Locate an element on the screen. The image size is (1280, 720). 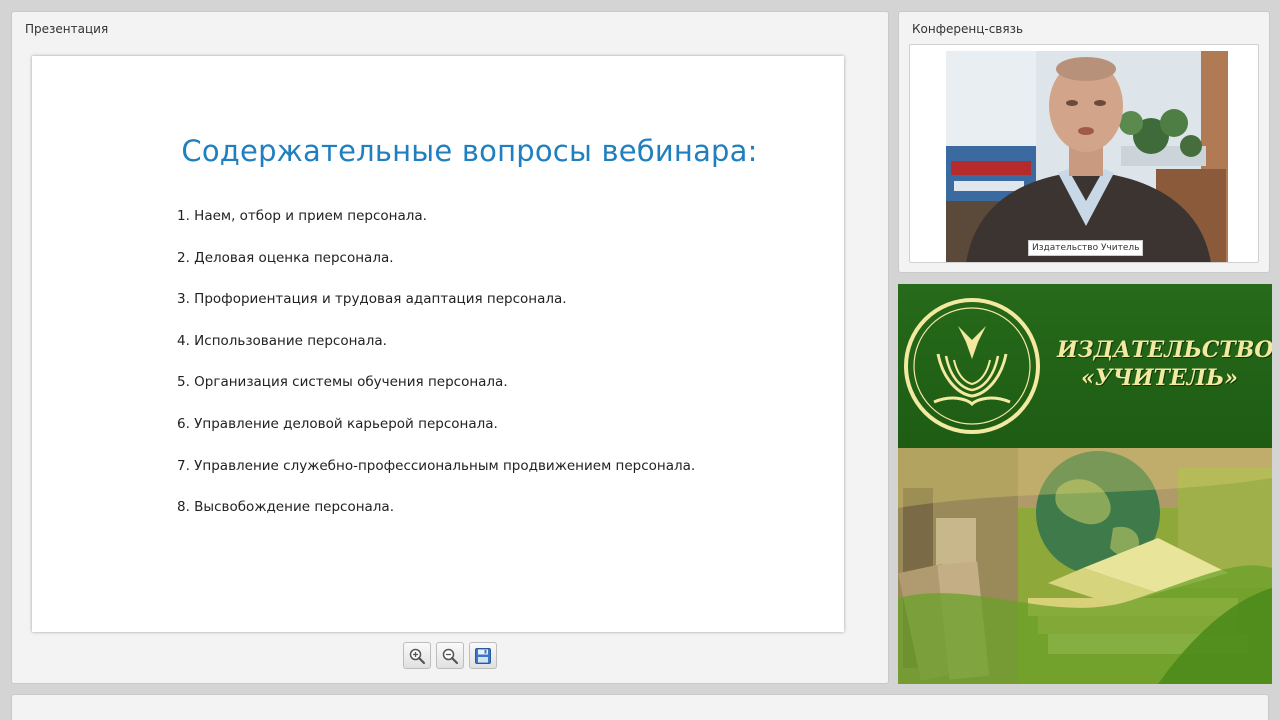
publisher-logo-icon is located at coordinates (972, 366).